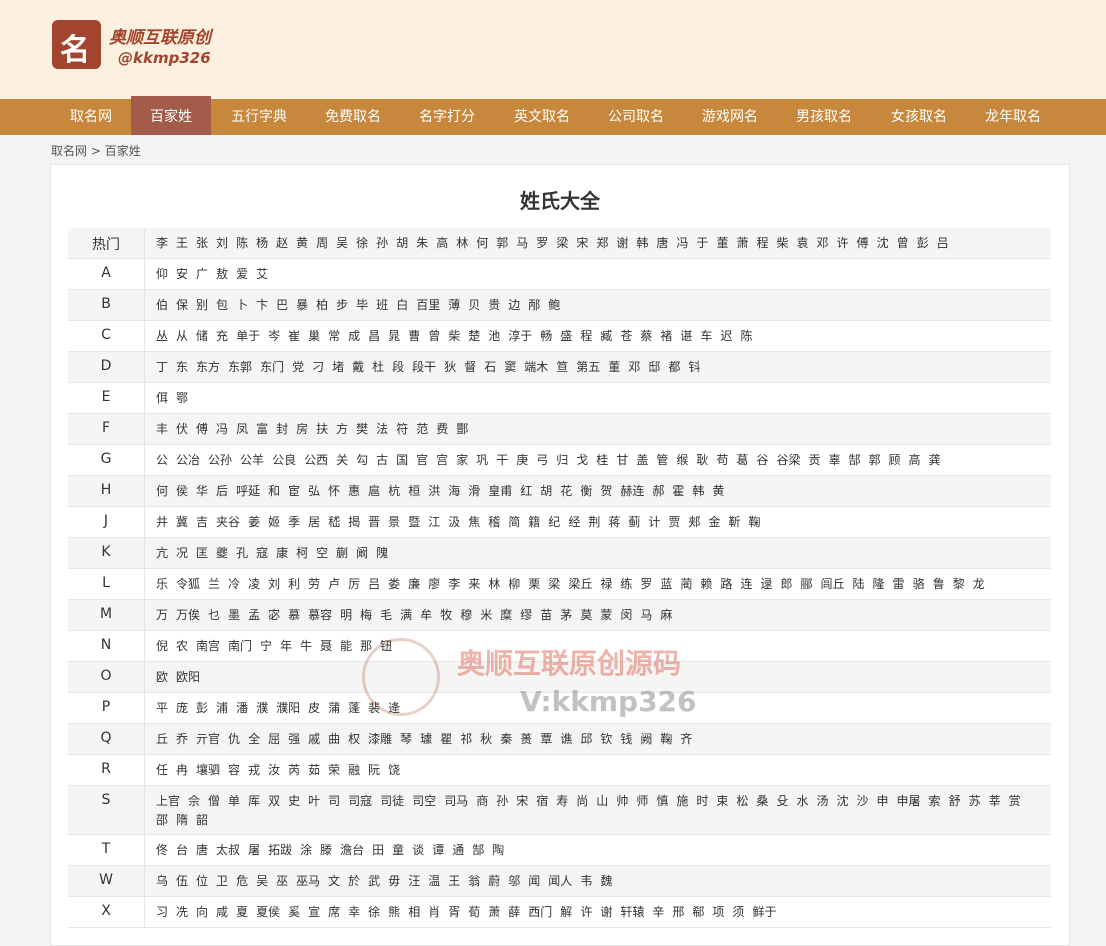  Describe the element at coordinates (646, 615) in the screenshot. I see `surname-link: 马` at that location.